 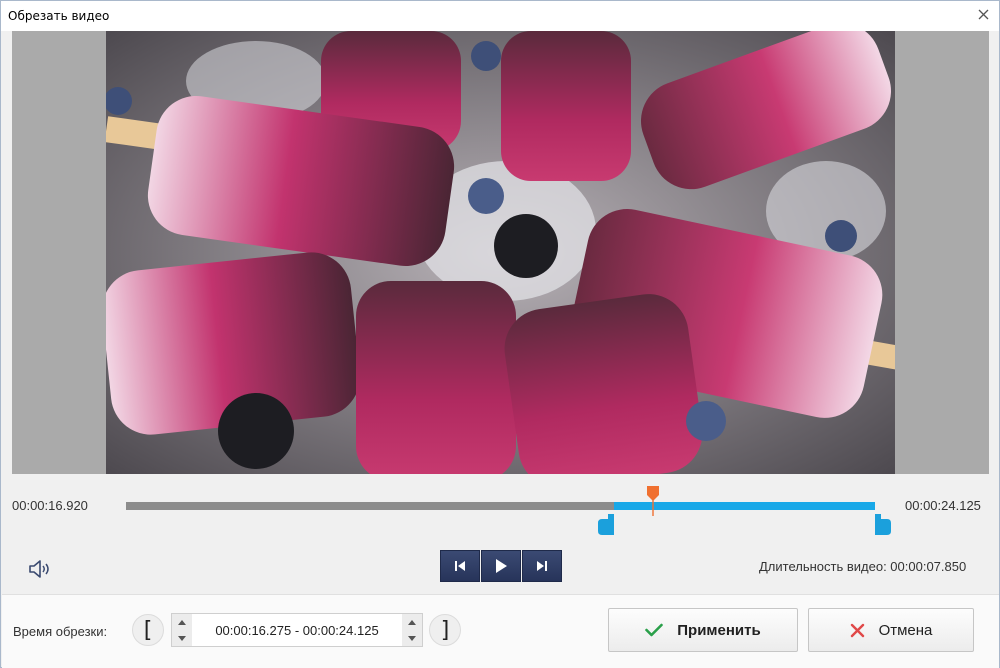 I want to click on skip-next-icon, so click(x=542, y=566).